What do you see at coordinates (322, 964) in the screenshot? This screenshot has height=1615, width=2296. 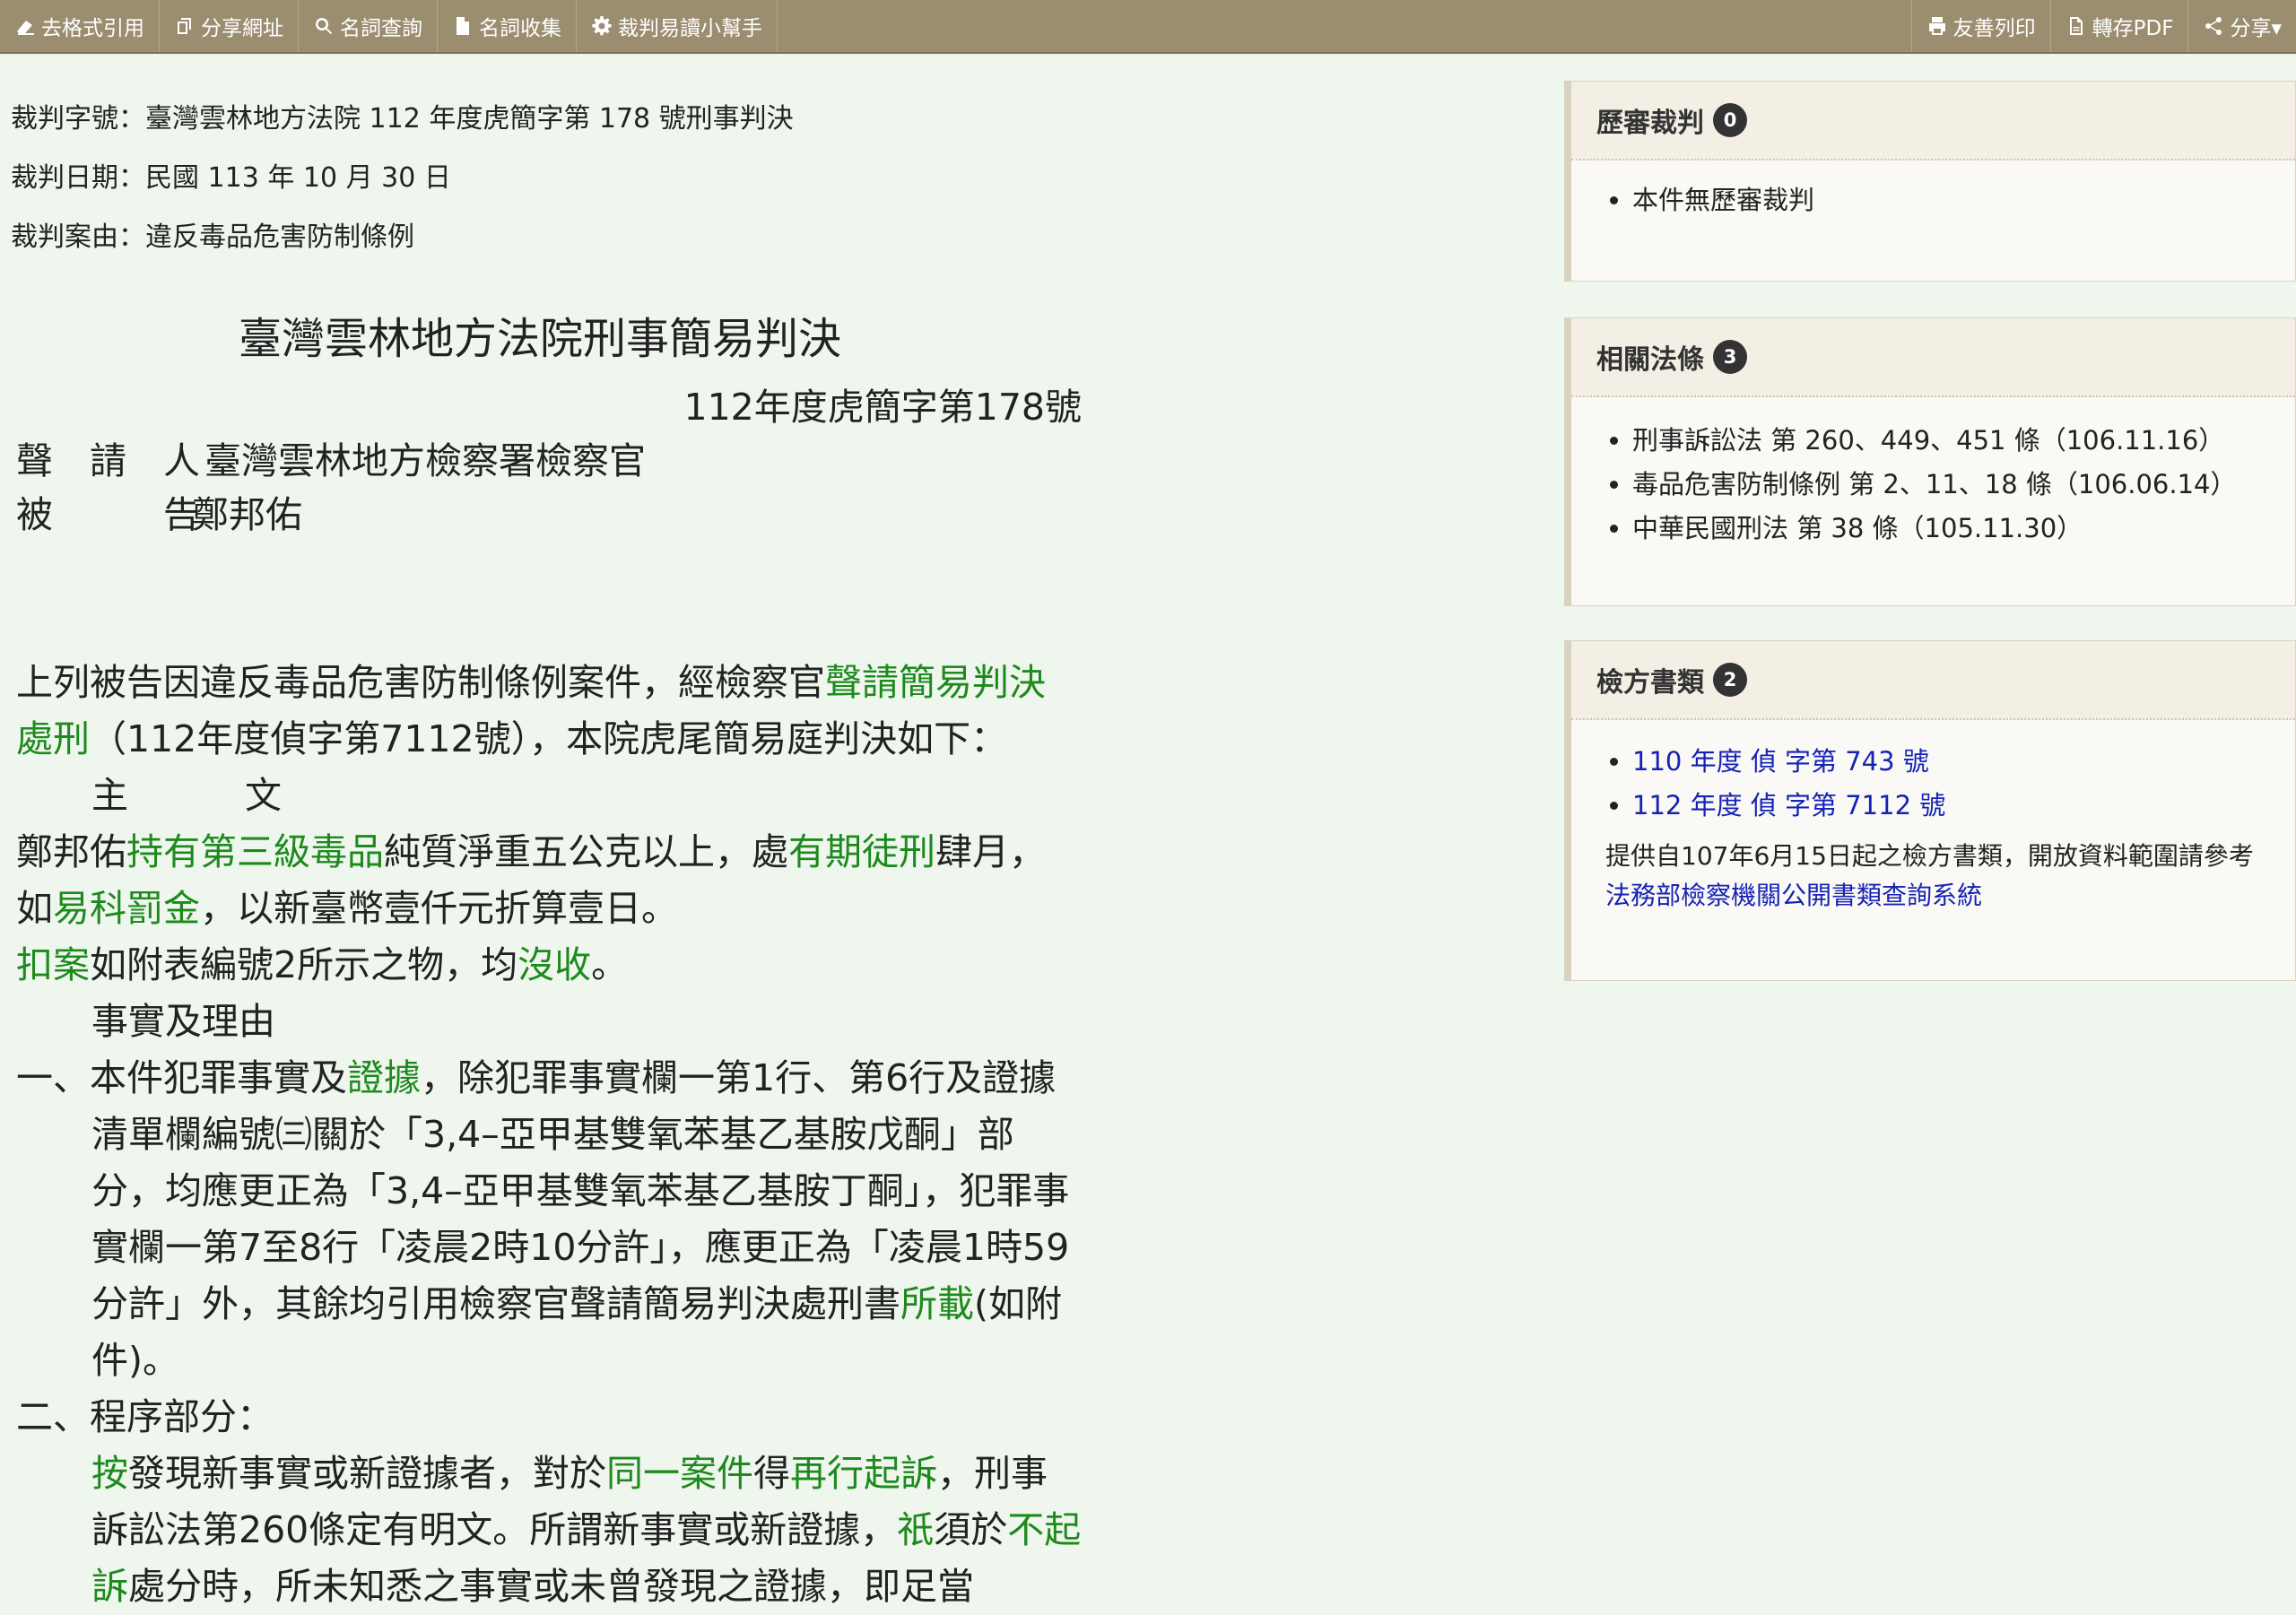 I see `main-sentence-2: 扣案如附表編號2所示之物，均沒收。` at bounding box center [322, 964].